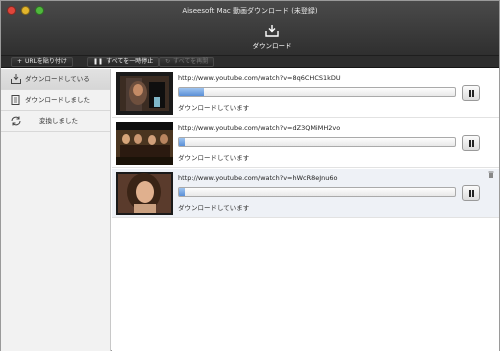  I want to click on trash-icon, so click(491, 174).